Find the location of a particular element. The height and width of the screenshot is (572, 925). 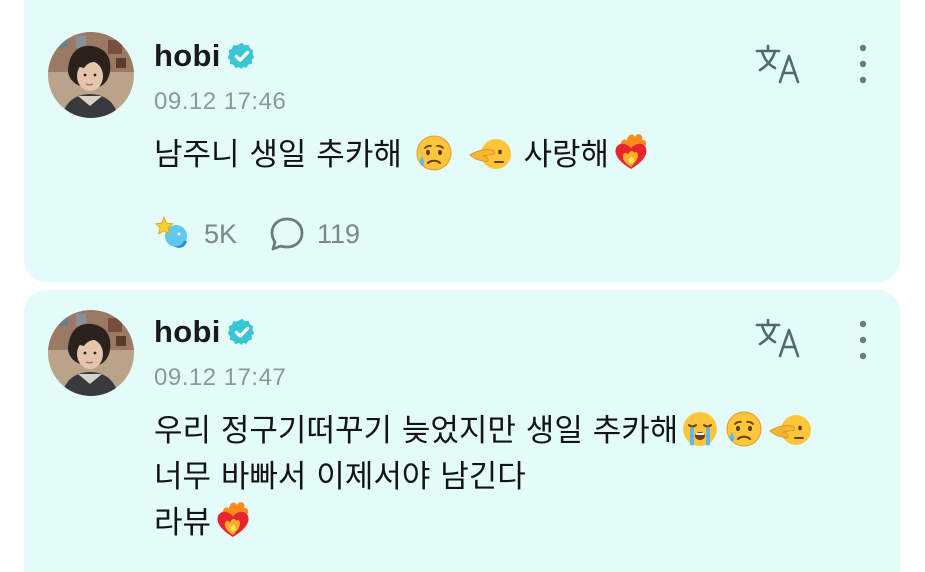

post-line: 남주니 생일 추카해 사랑해 is located at coordinates (519, 155).